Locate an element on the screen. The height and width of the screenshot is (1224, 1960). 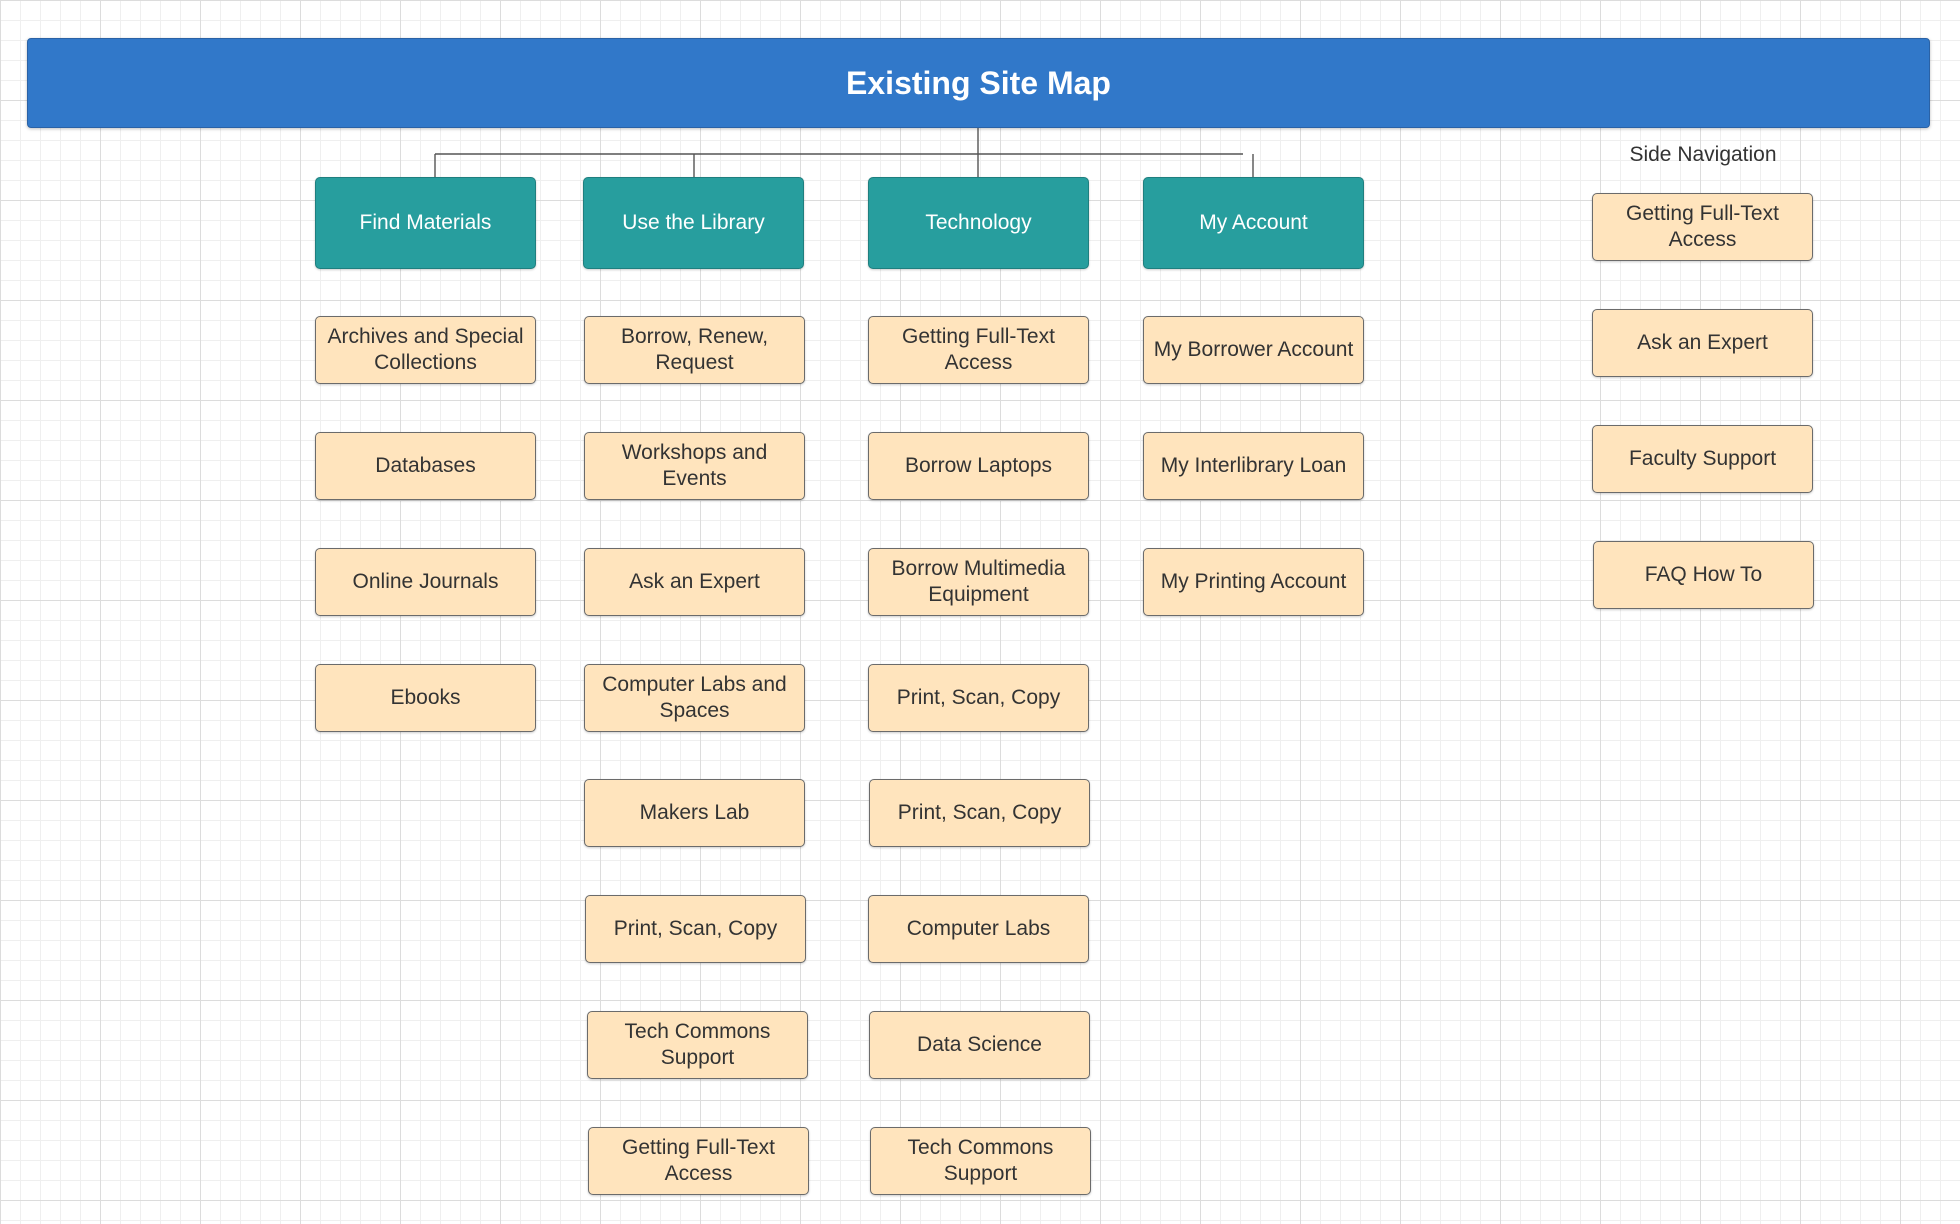
page-label: My Borrower Account is located at coordinates (1253, 349).